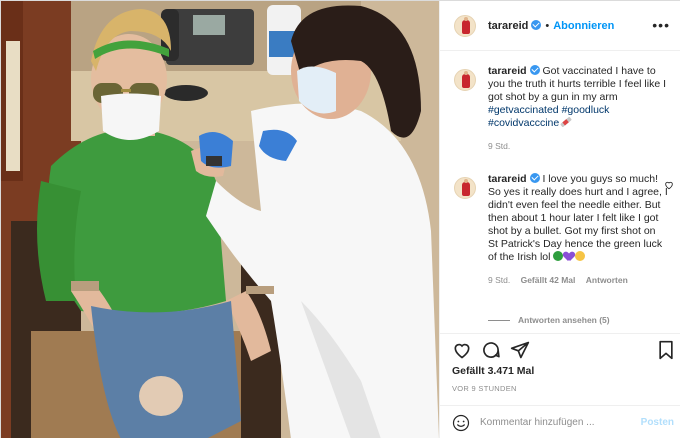 The height and width of the screenshot is (438, 680). I want to click on comment-meta: 9 Std. Gefällt 42 Mal Antworten, so click(578, 280).